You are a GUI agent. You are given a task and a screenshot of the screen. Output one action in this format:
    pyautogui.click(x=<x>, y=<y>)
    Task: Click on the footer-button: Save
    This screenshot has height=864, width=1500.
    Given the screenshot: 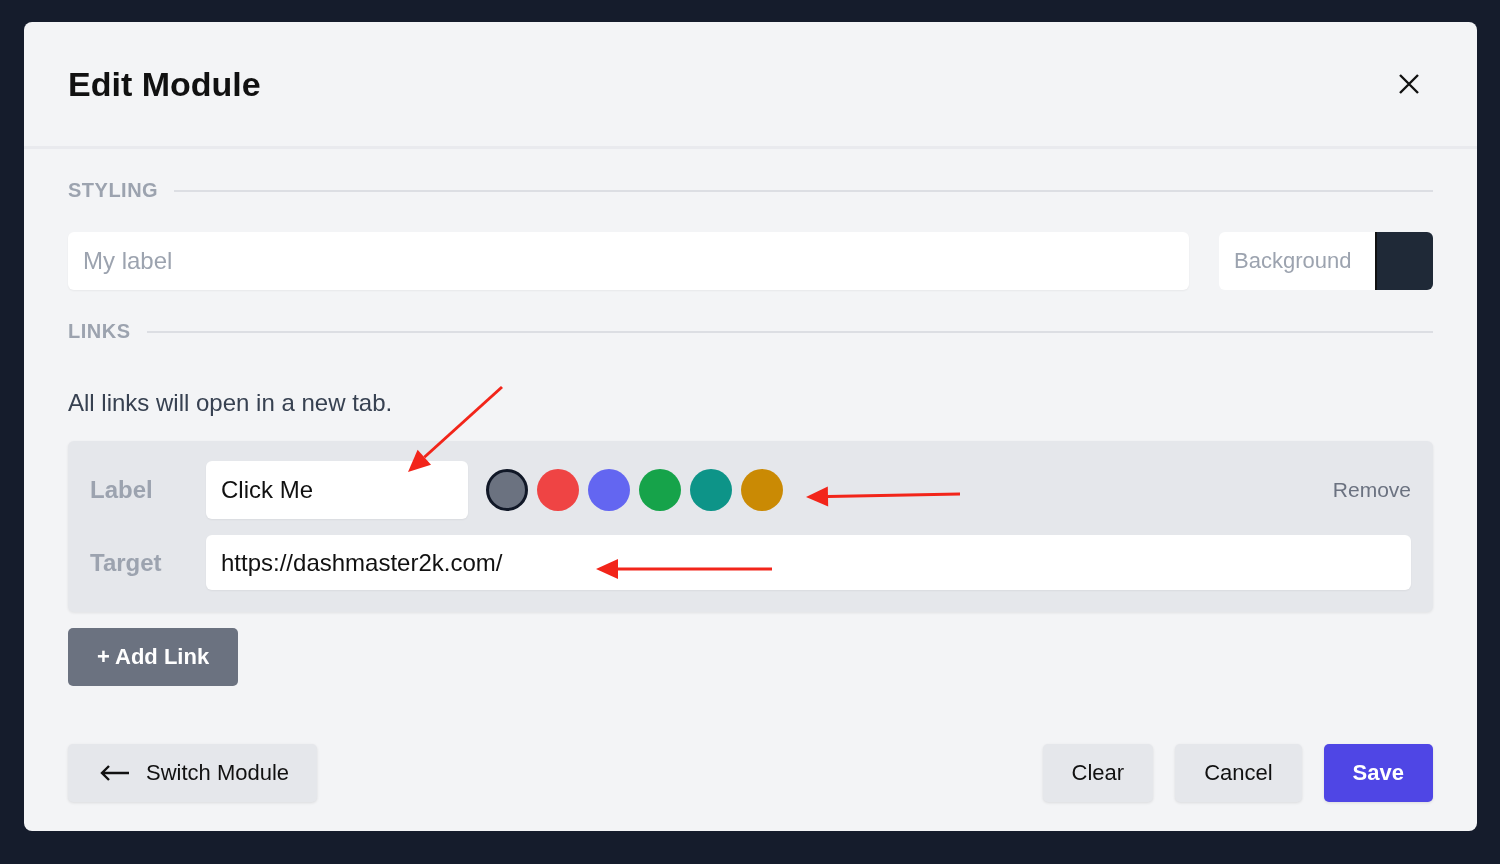 What is the action you would take?
    pyautogui.click(x=1378, y=773)
    